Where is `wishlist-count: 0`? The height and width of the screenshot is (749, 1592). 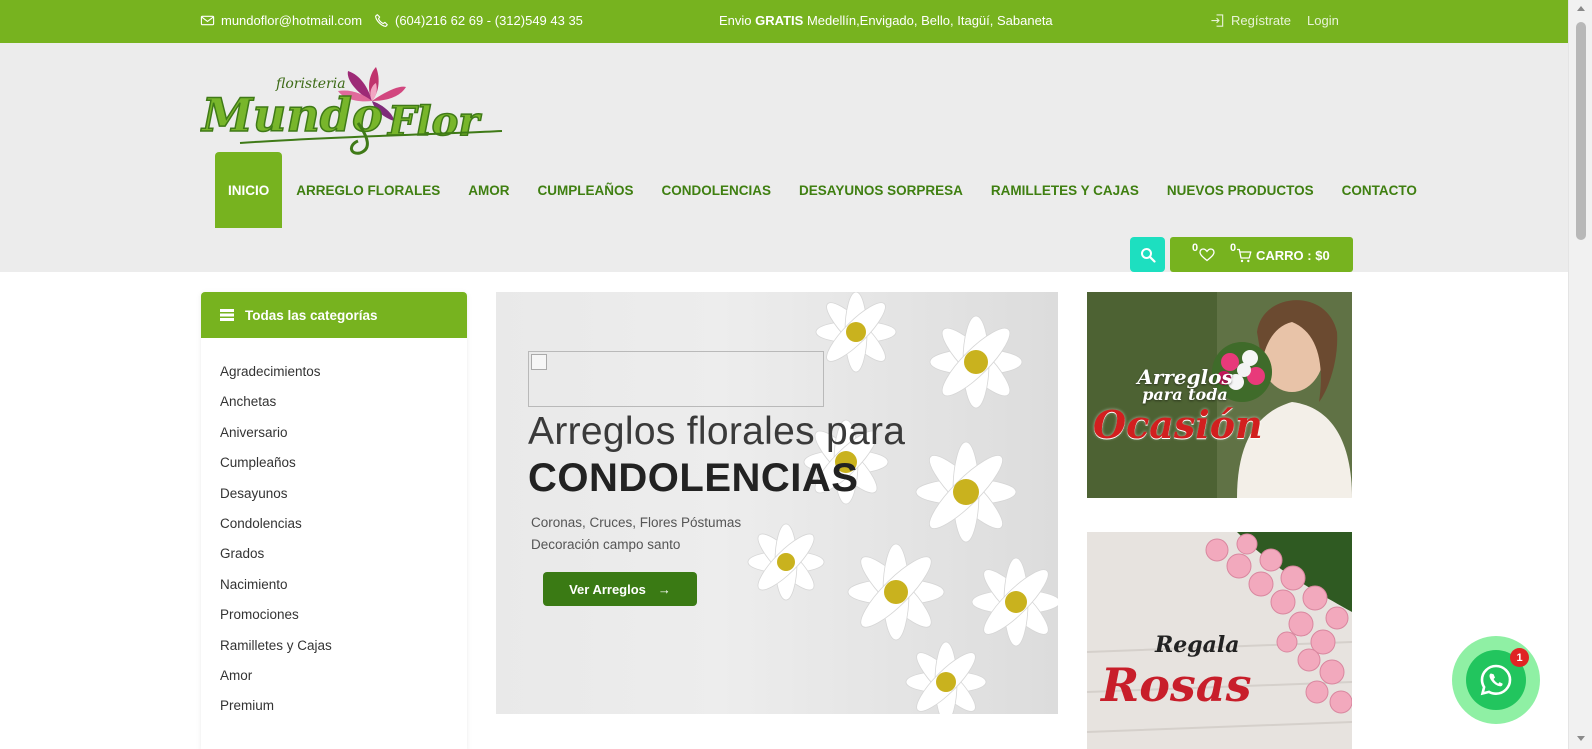 wishlist-count: 0 is located at coordinates (1195, 248).